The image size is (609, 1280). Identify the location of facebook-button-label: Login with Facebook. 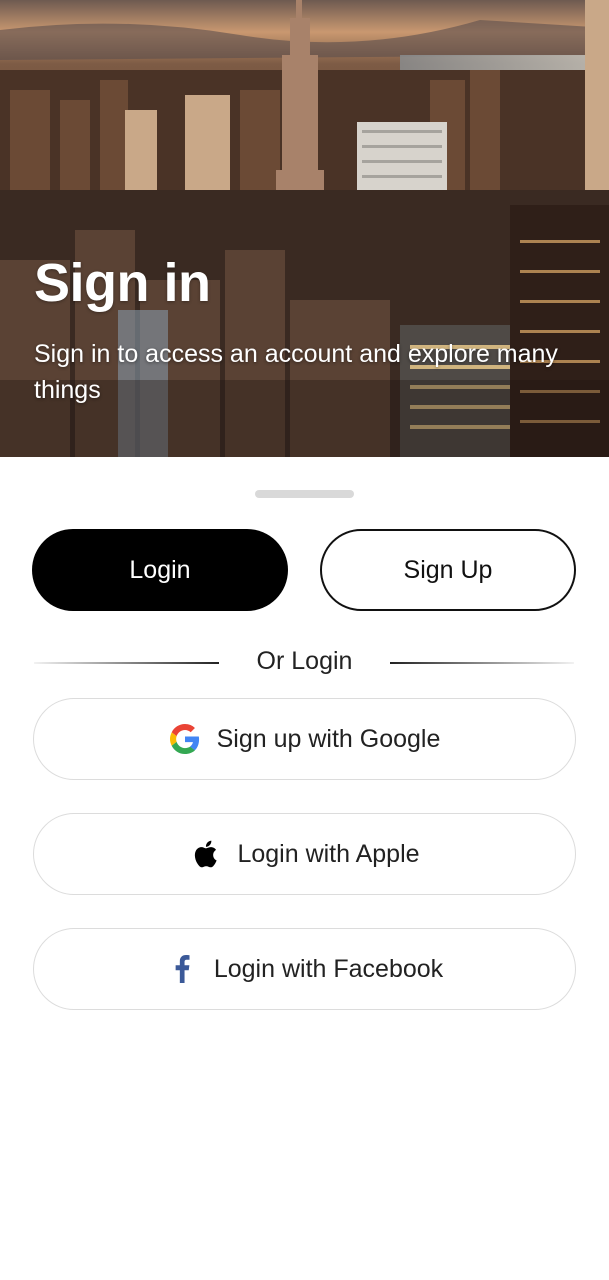
(328, 968).